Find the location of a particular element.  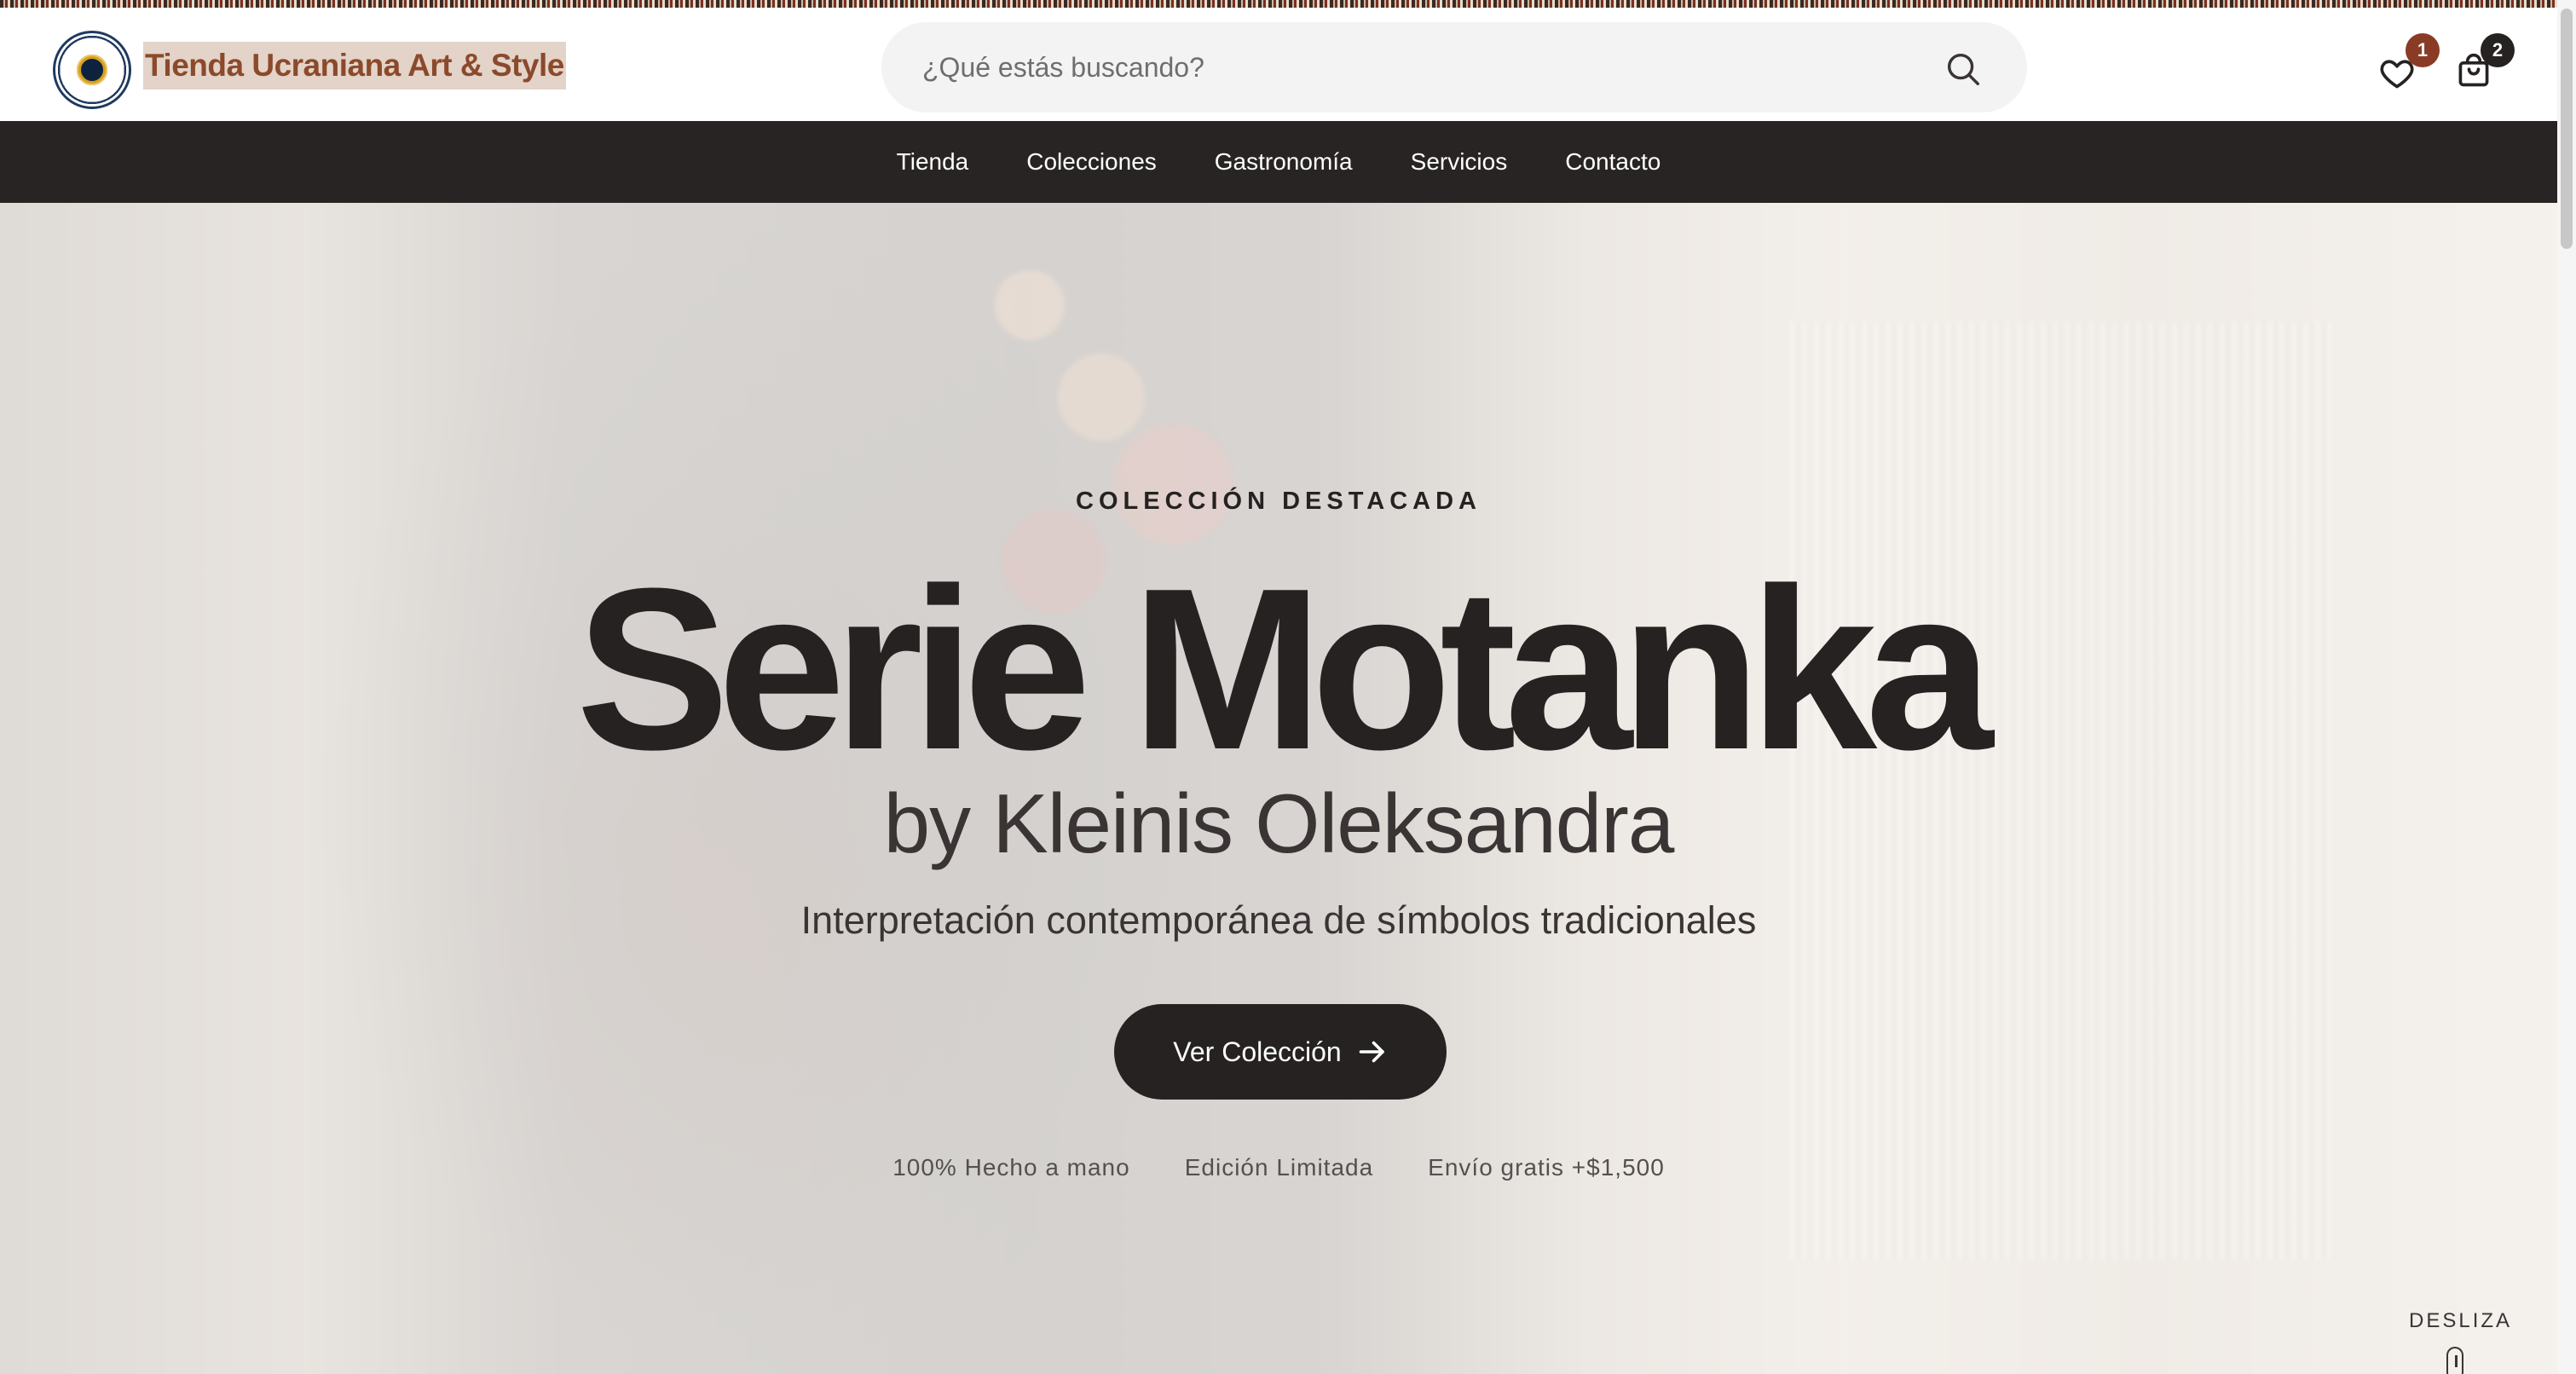

feature-handmade: 100% Hecho a mano is located at coordinates (1011, 1167).